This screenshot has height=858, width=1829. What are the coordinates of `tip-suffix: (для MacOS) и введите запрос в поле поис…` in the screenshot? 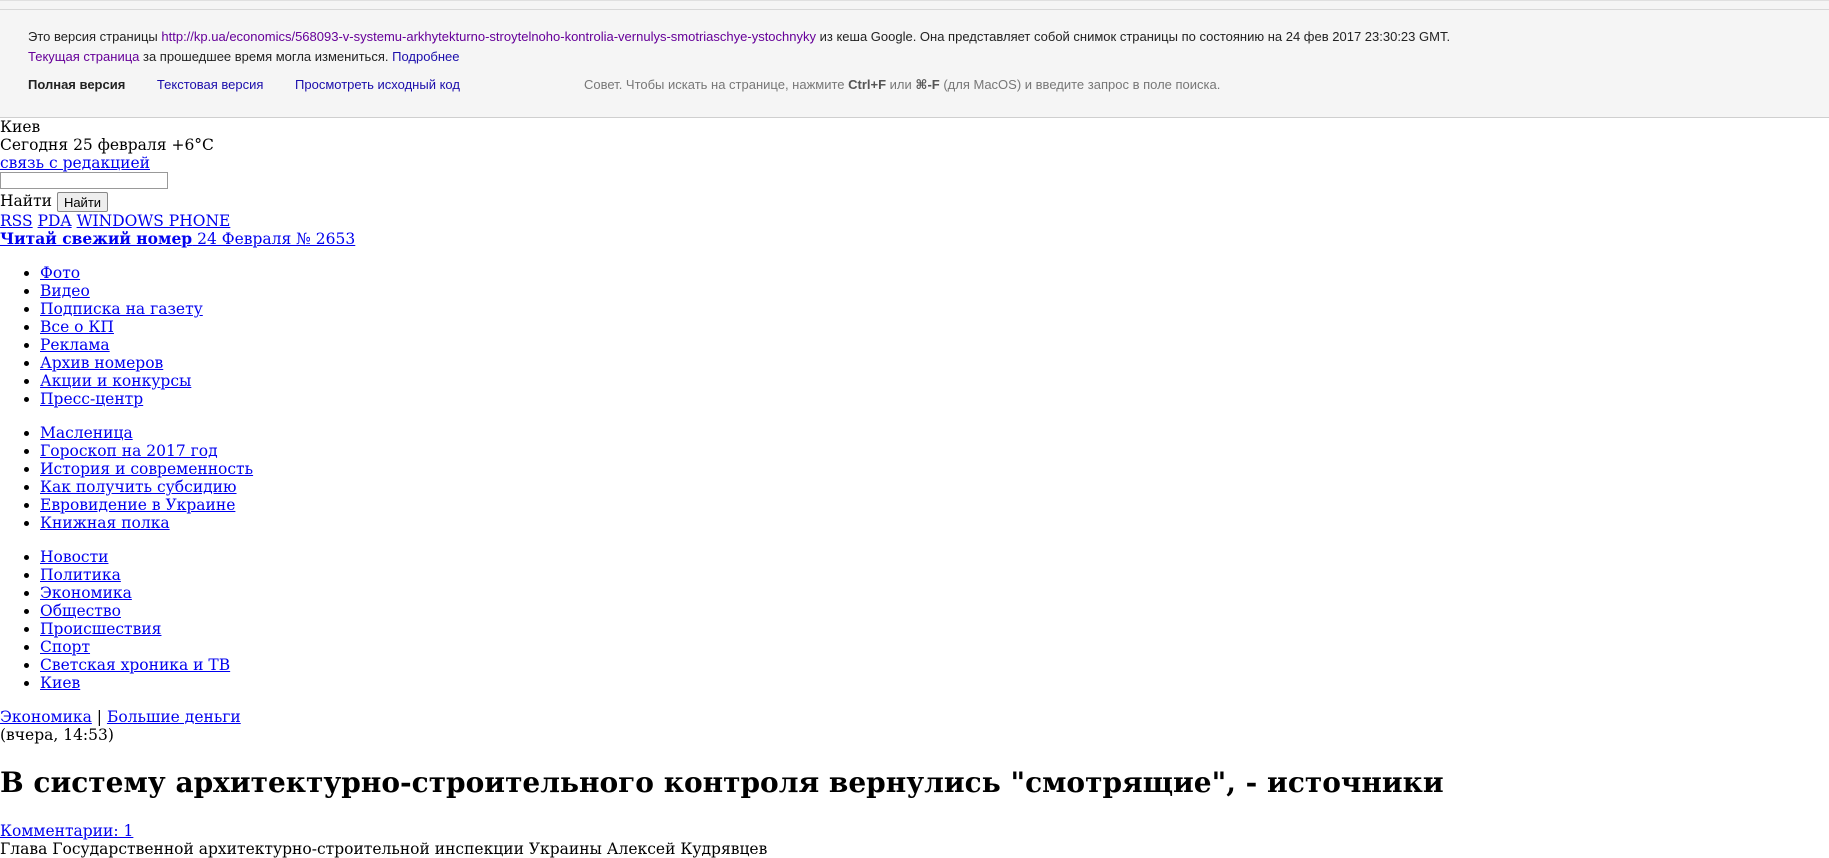 It's located at (1080, 84).